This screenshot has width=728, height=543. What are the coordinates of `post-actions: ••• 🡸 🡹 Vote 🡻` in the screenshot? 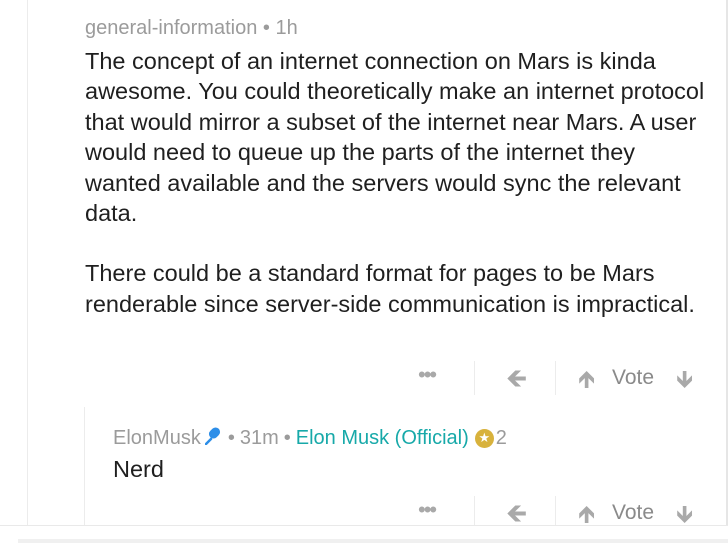 It's located at (563, 378).